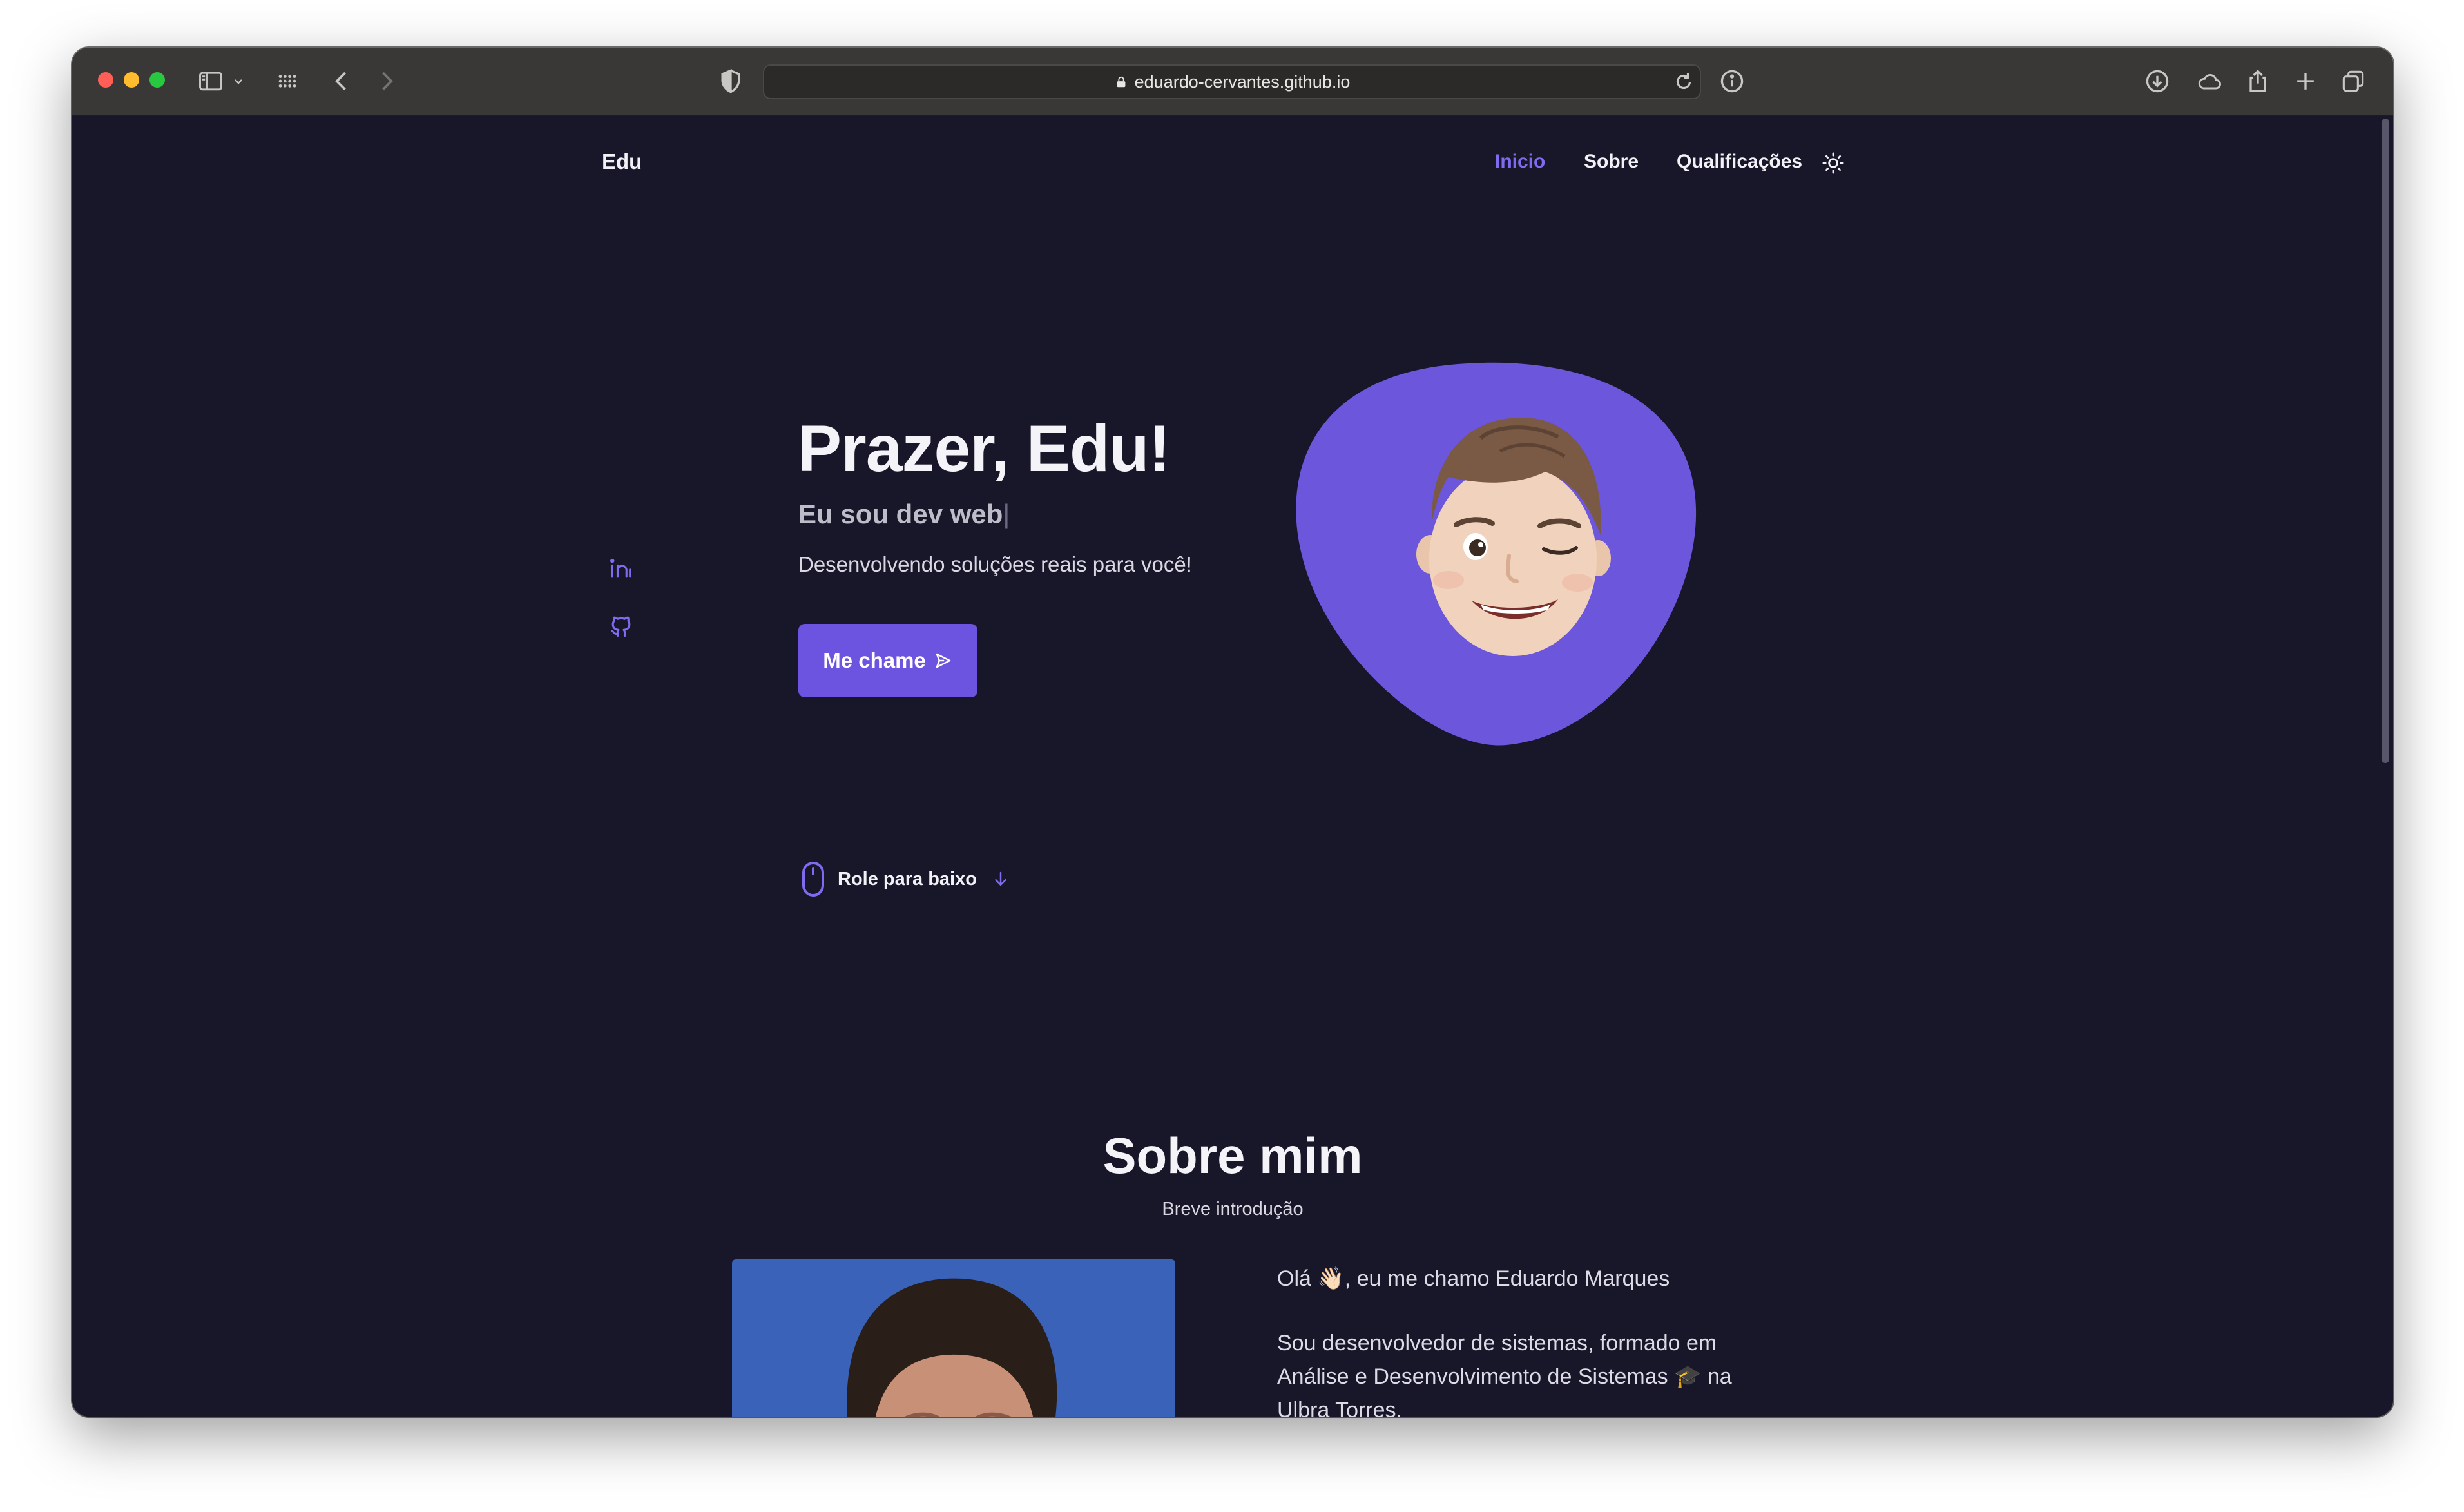 The height and width of the screenshot is (1512, 2464). What do you see at coordinates (1732, 81) in the screenshot?
I see `page-info-icon` at bounding box center [1732, 81].